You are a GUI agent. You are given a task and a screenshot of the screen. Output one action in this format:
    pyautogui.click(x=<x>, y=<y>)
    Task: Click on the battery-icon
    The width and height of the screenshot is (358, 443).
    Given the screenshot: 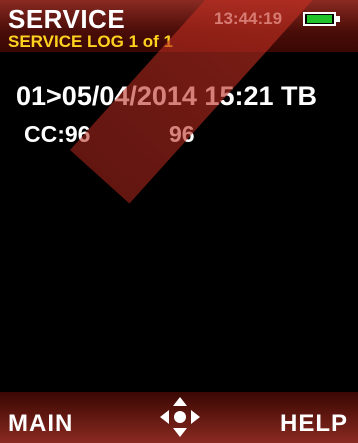 What is the action you would take?
    pyautogui.click(x=323, y=20)
    